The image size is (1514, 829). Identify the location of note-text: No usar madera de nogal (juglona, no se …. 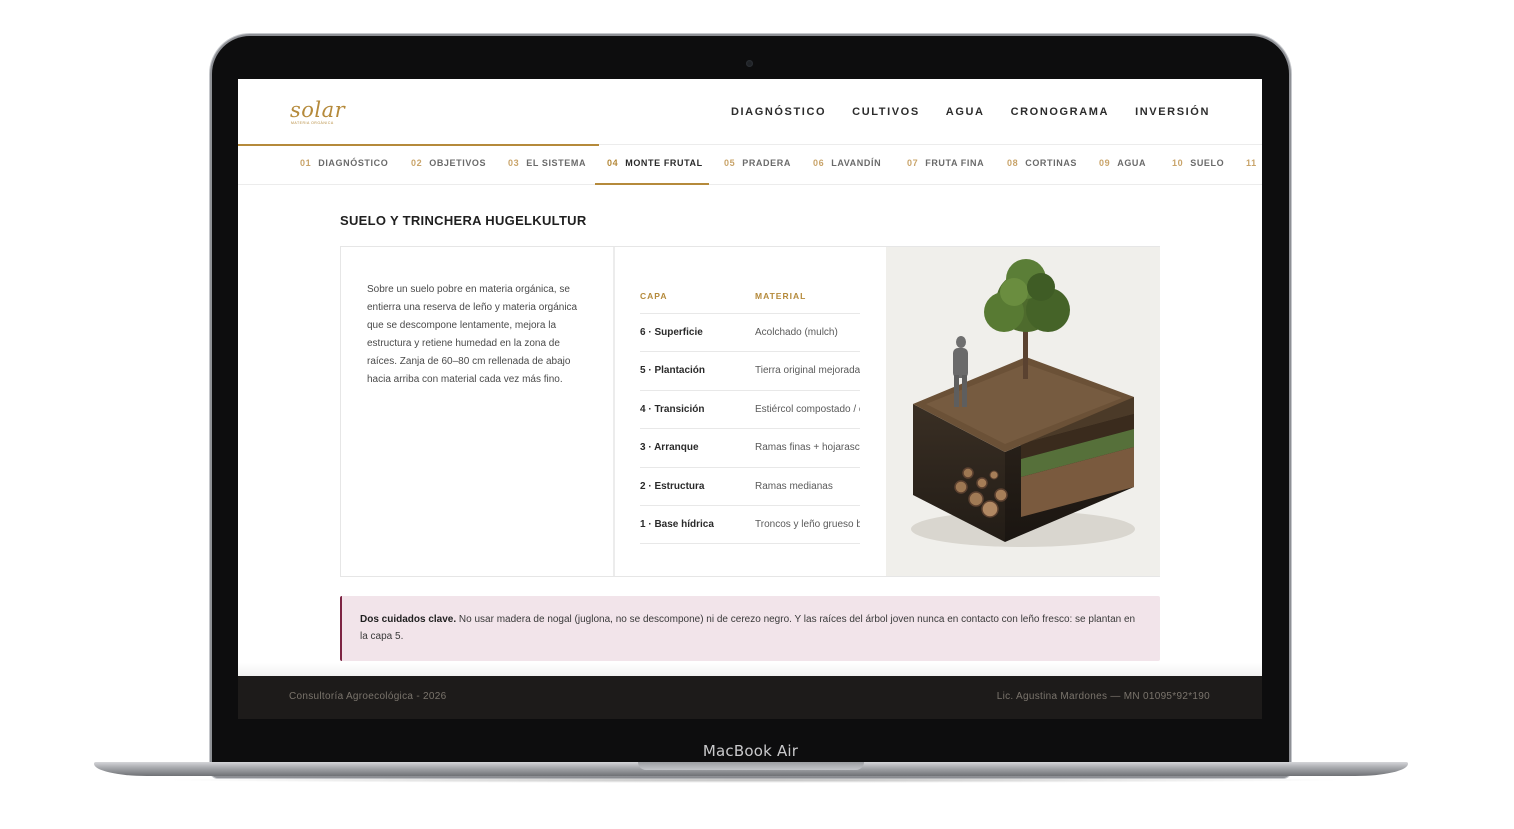
(748, 628).